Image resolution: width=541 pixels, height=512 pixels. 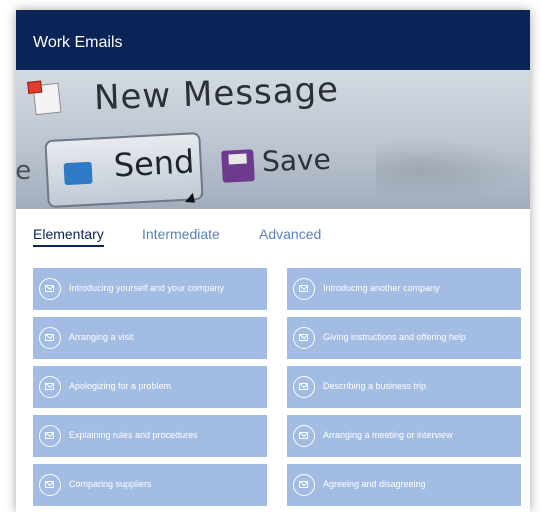 I want to click on topic-describing-business-trip: Describing a business trip, so click(x=404, y=387).